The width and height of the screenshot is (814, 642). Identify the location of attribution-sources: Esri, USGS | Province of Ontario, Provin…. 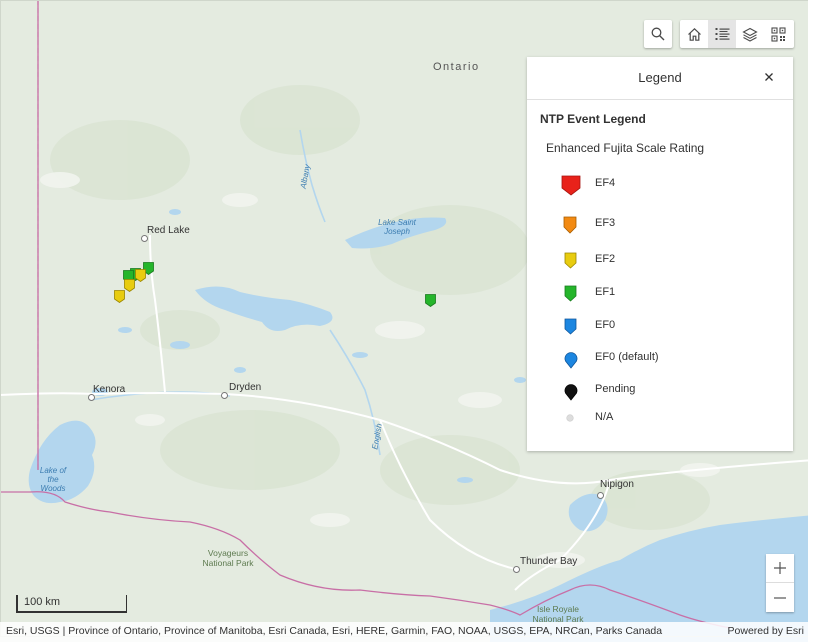
(334, 631).